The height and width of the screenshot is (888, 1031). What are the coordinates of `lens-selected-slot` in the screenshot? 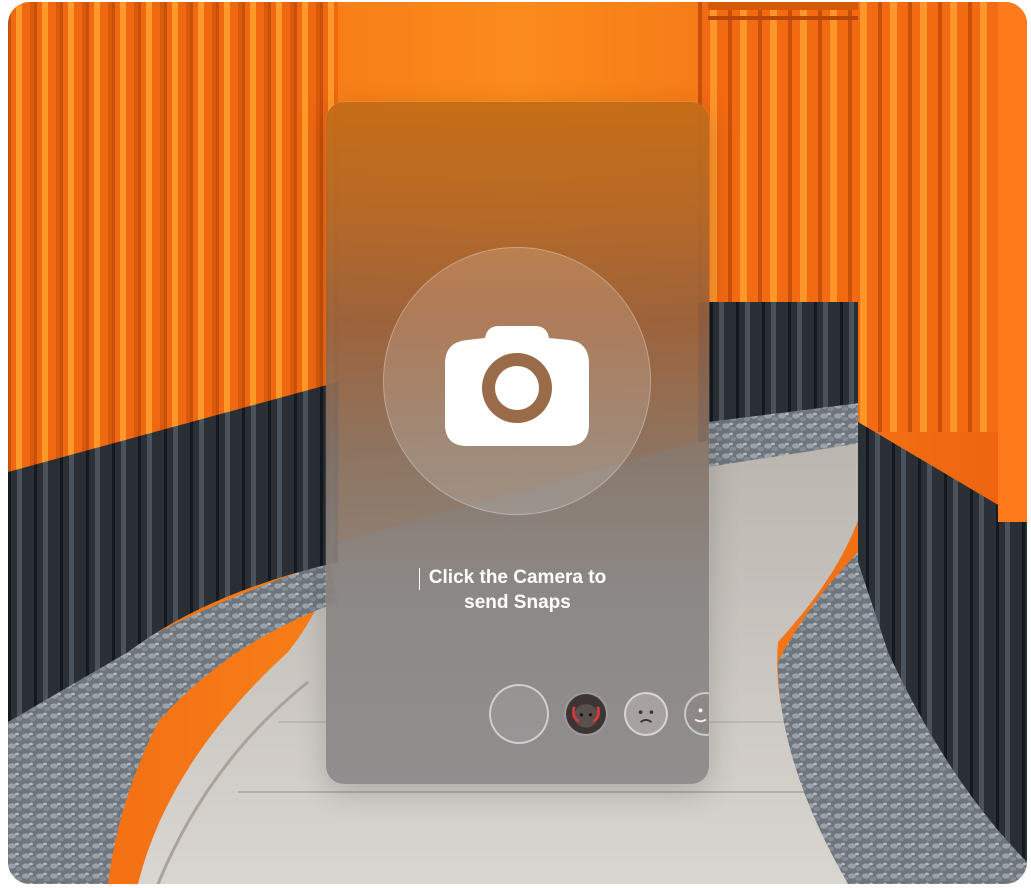 It's located at (519, 714).